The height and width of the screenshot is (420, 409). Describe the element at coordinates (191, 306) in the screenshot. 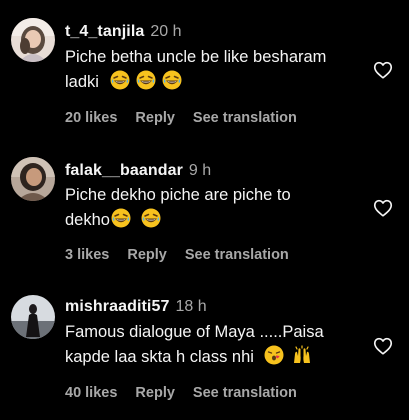

I see `comment-time: 18 h` at that location.